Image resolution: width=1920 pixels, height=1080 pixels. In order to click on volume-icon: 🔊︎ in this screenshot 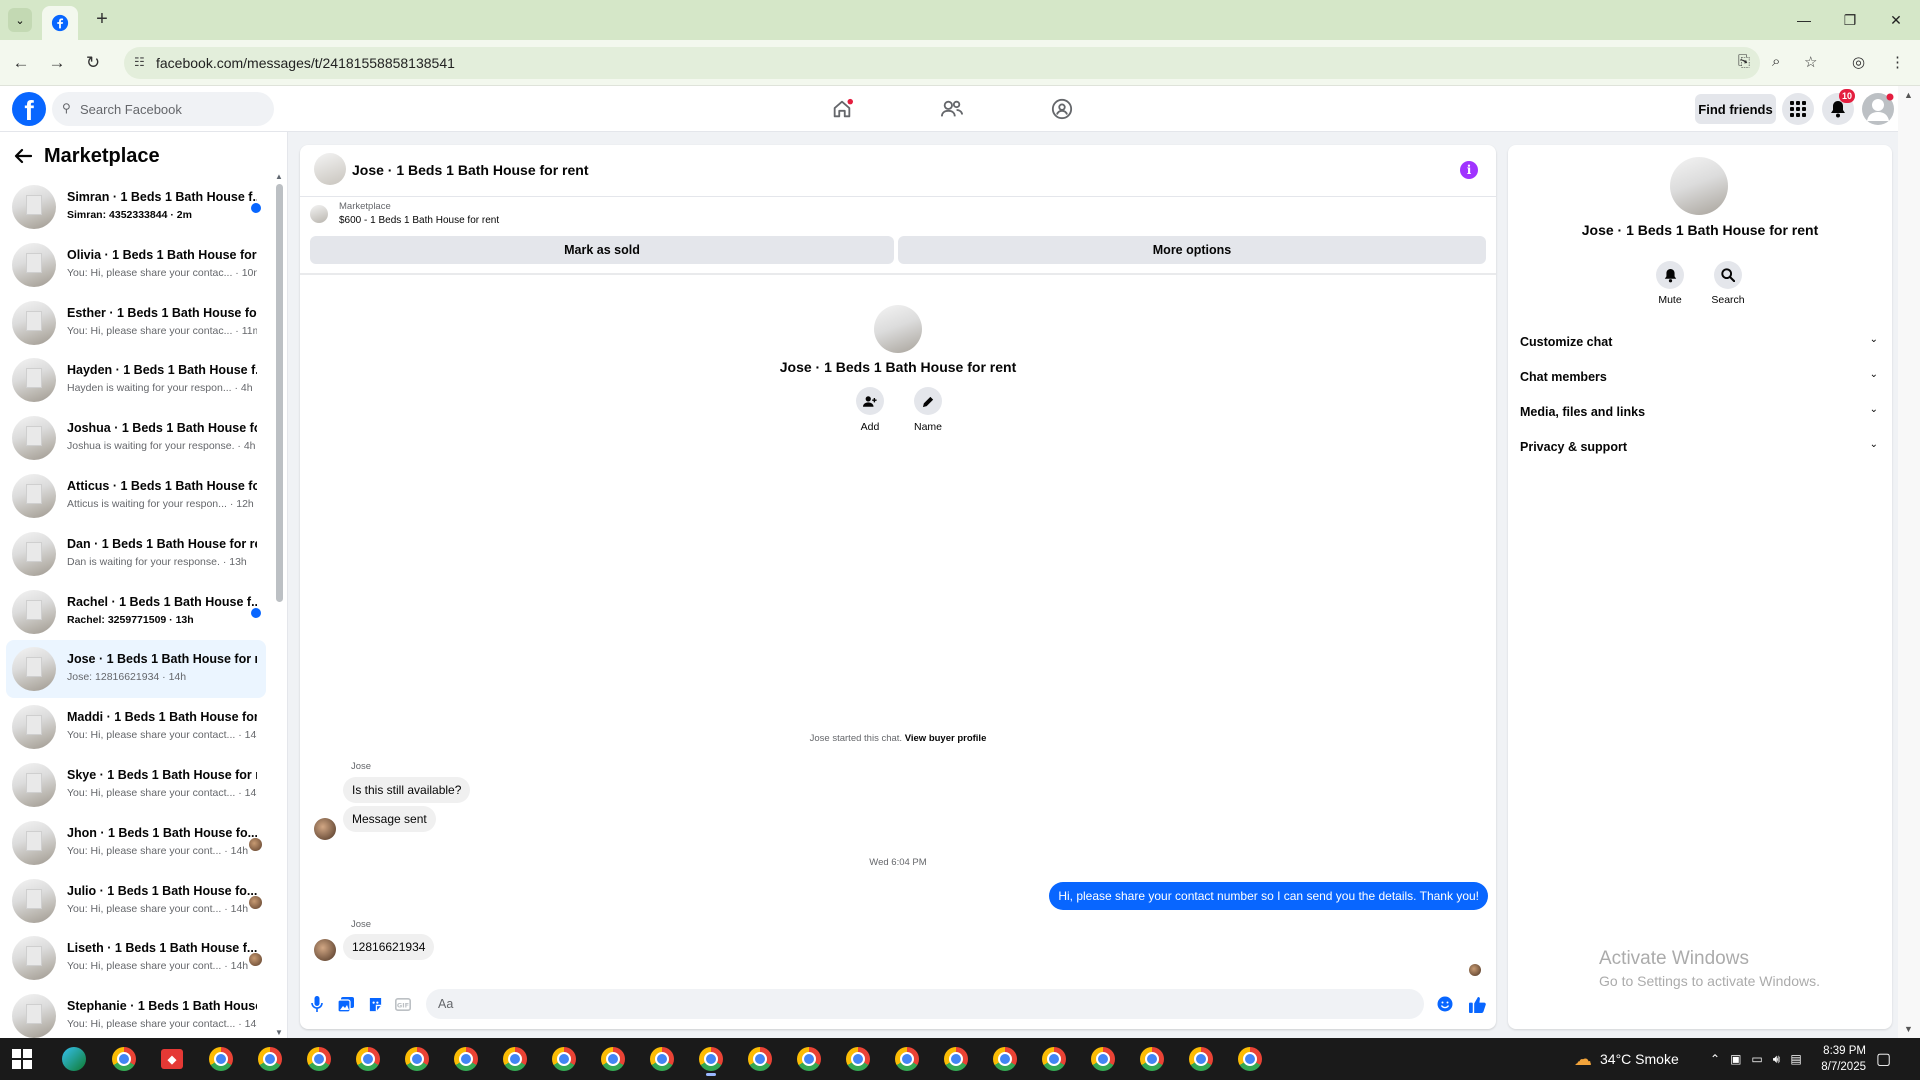, I will do `click(1777, 1059)`.